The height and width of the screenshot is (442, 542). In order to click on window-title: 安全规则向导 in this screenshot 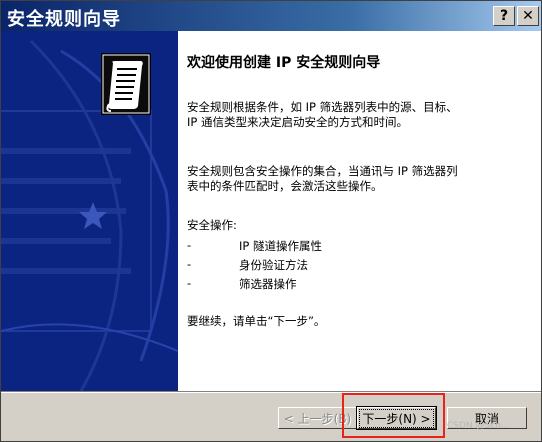, I will do `click(64, 19)`.